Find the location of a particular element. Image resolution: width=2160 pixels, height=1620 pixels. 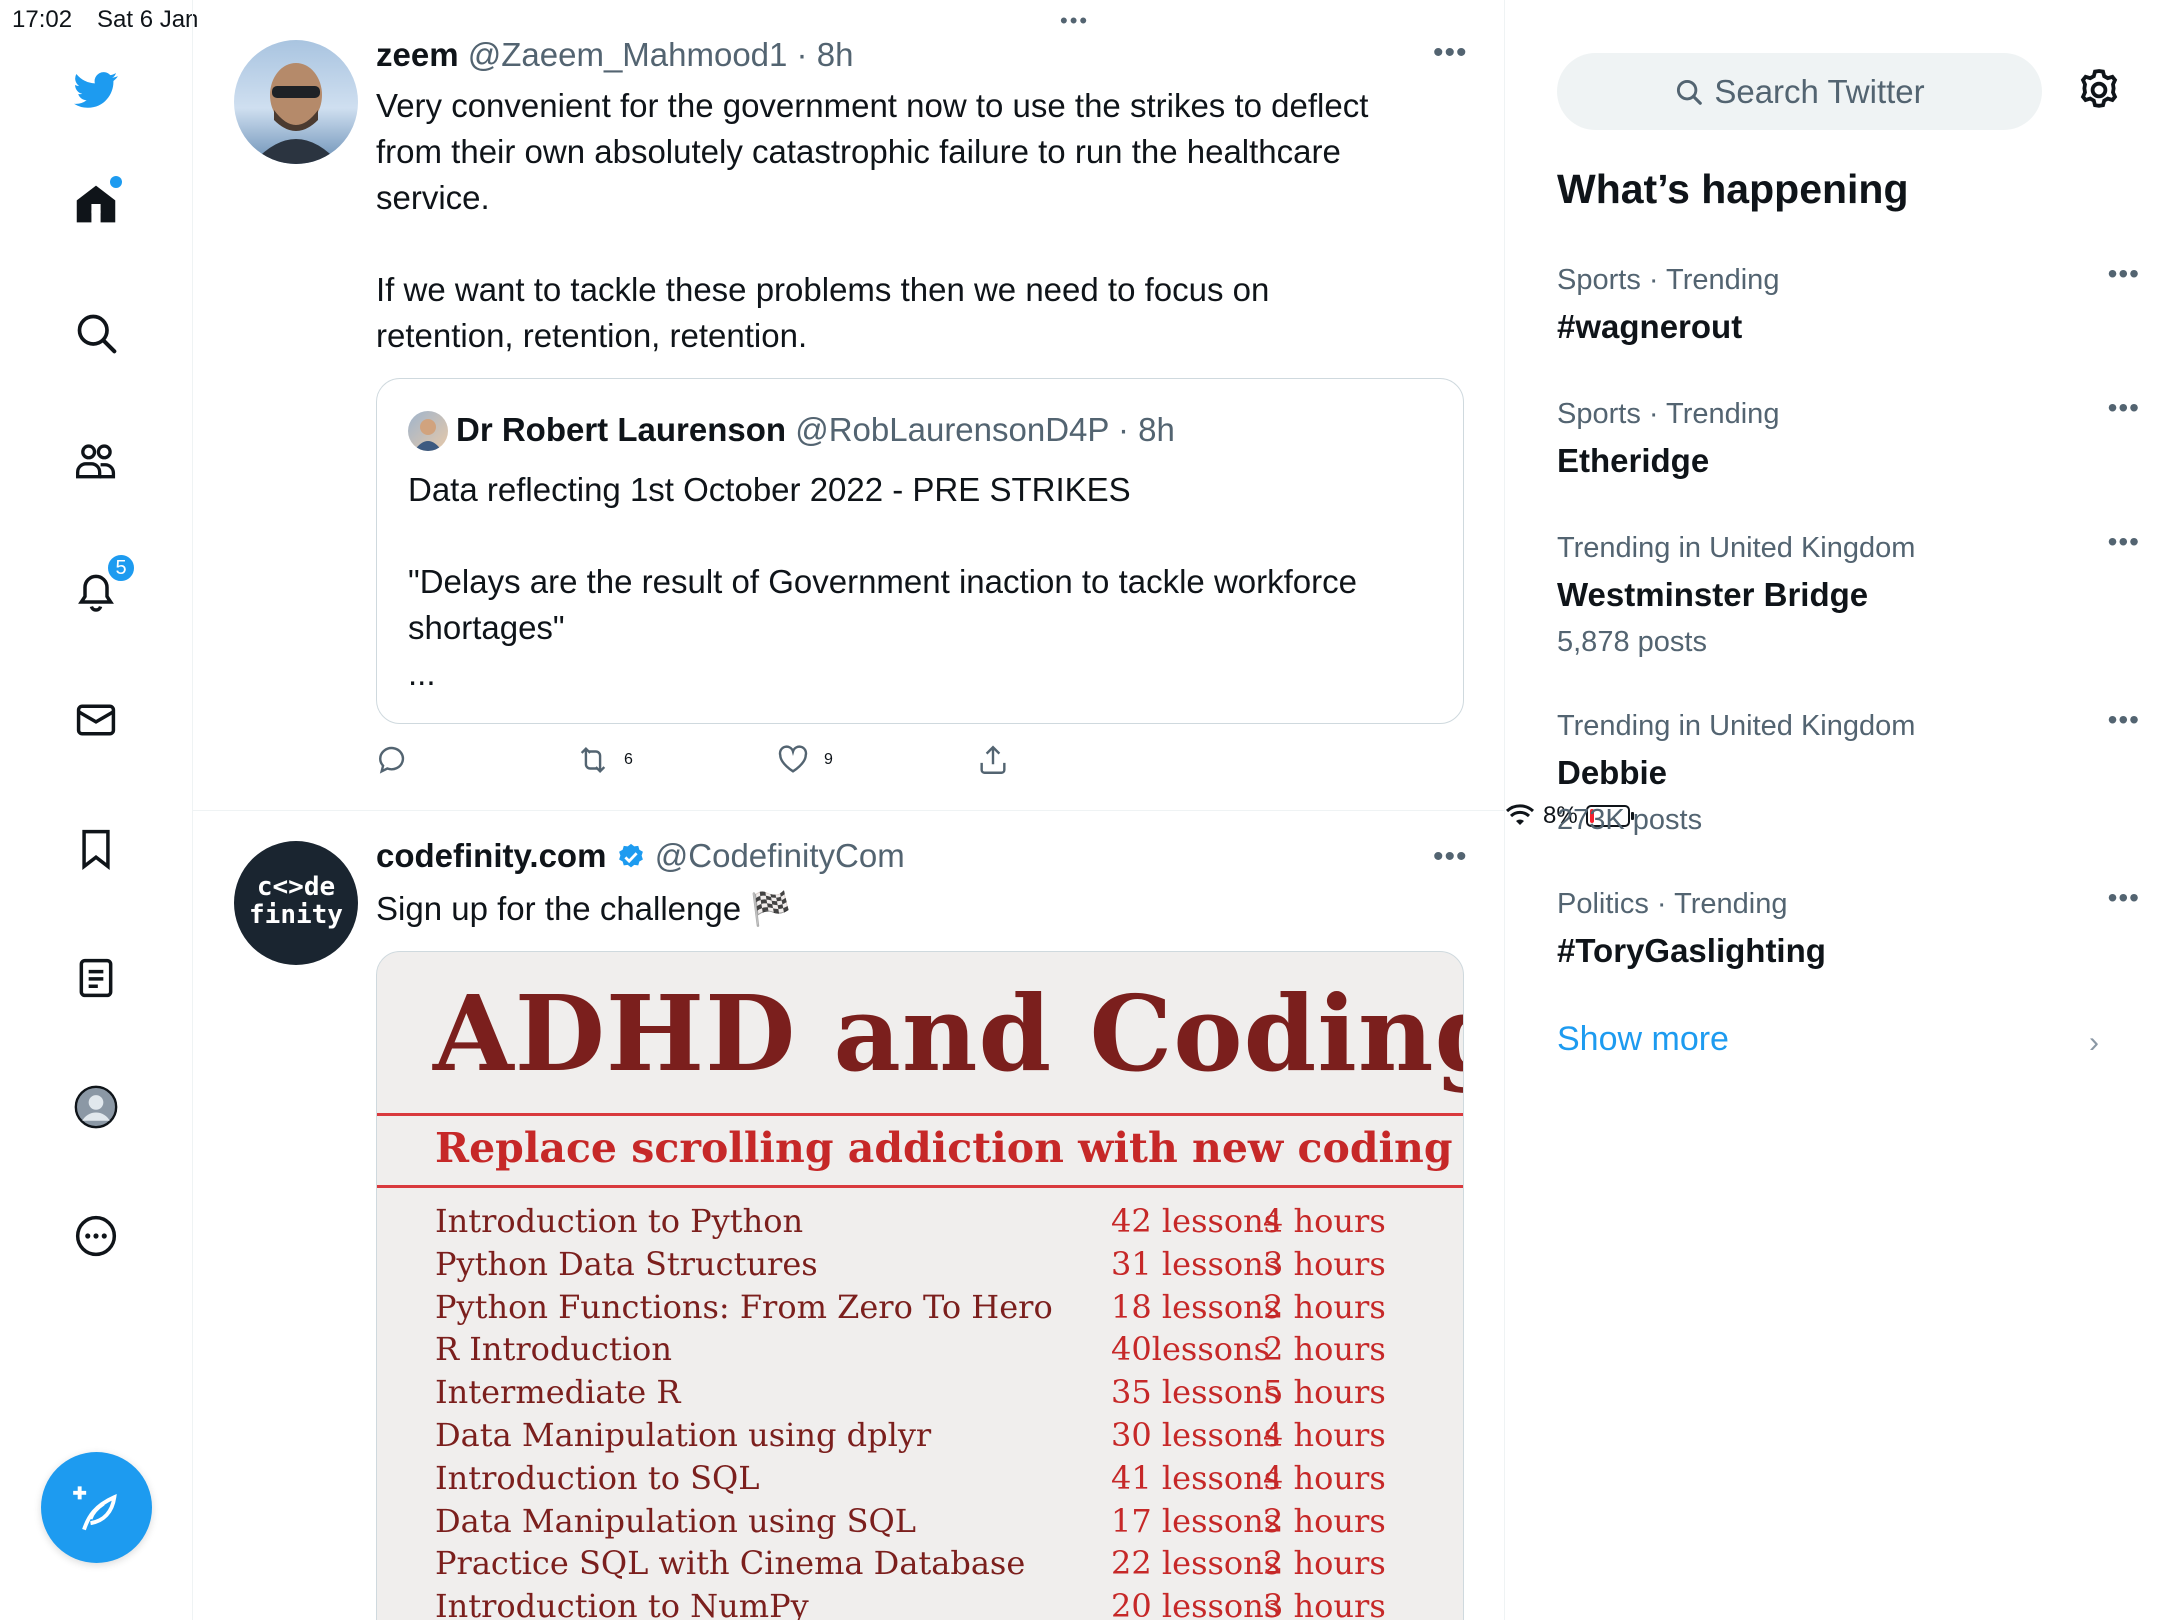

author-handle: @Zaeem_Mahmood1 · 8h is located at coordinates (661, 54).